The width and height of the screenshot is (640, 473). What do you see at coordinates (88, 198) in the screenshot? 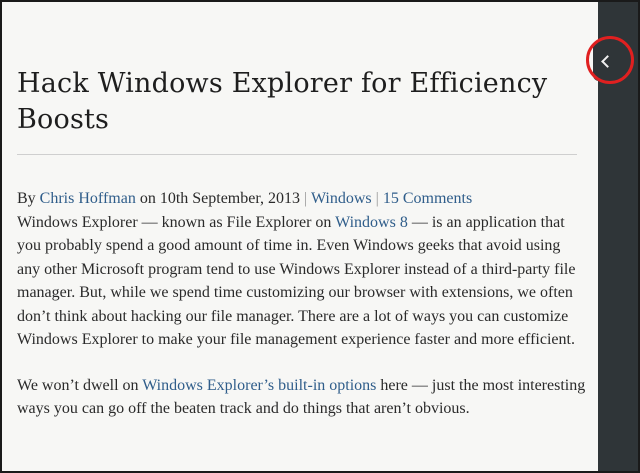
I see `author-link: Chris Hoffman` at bounding box center [88, 198].